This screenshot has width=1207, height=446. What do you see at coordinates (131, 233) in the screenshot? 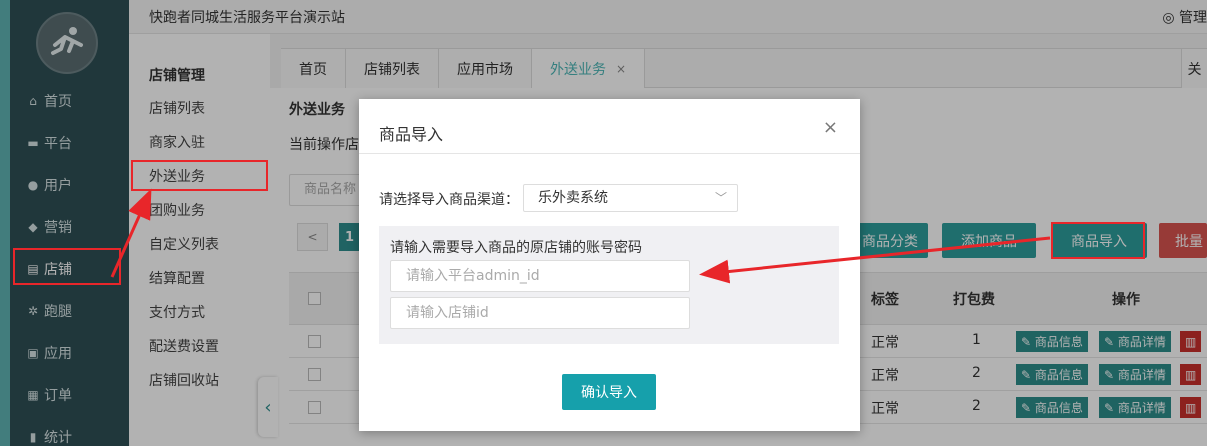
I see `annotation-arrow-to-submenu` at bounding box center [131, 233].